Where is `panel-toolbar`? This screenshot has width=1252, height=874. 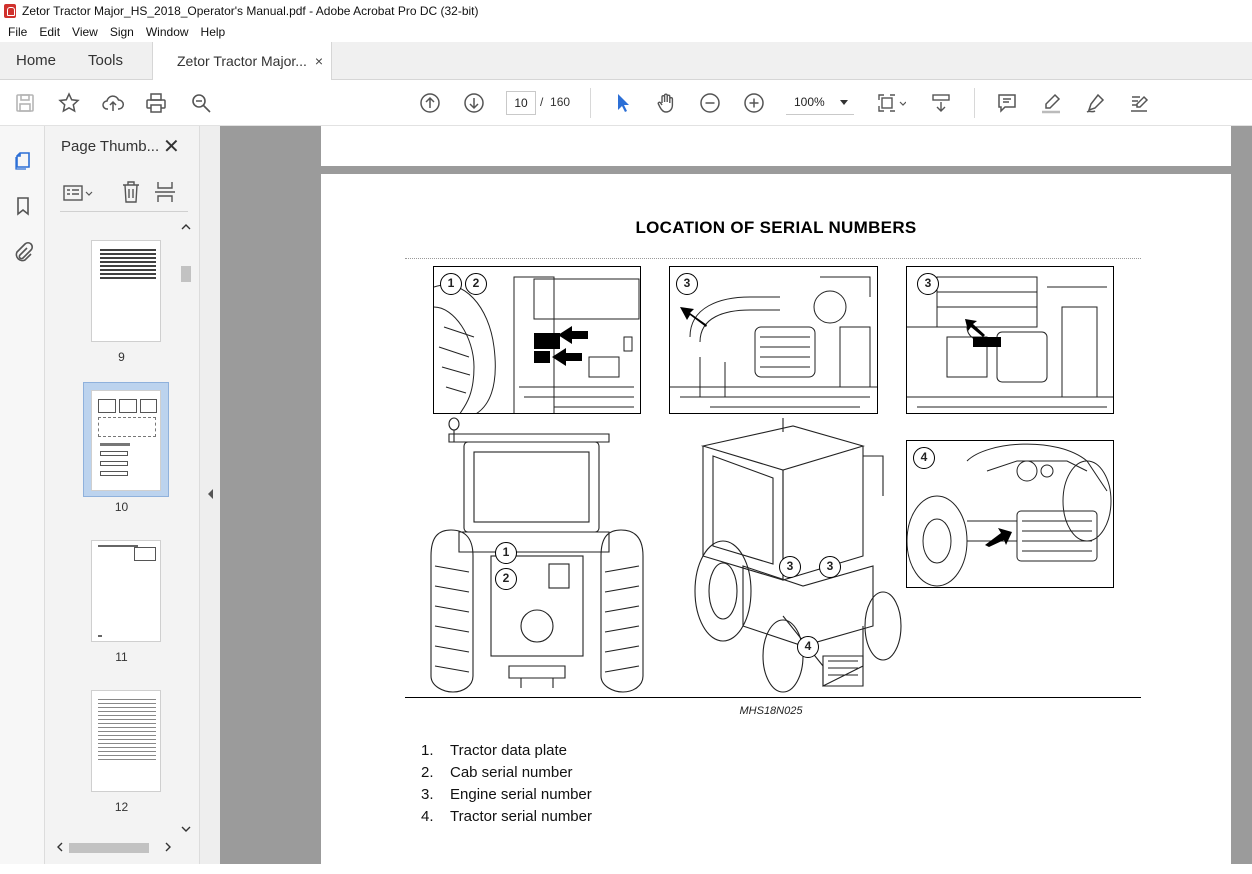
panel-toolbar is located at coordinates (124, 194).